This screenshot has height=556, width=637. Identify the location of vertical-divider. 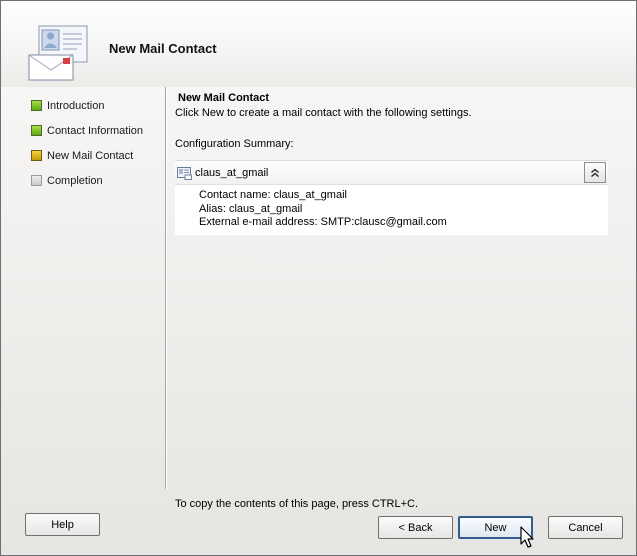
(166, 288).